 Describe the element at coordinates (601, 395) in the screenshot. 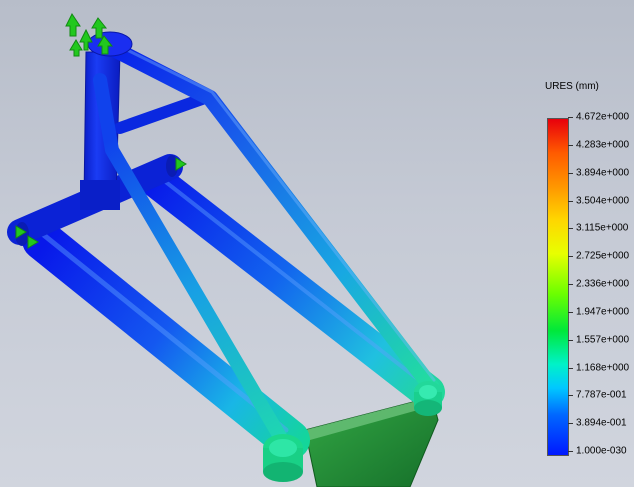

I see `legend-tick-label: 7.787e-001` at that location.